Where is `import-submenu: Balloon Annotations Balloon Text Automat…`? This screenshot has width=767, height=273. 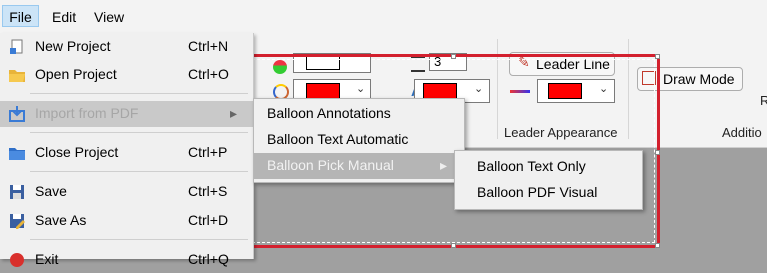 import-submenu: Balloon Annotations Balloon Text Automat… is located at coordinates (359, 140).